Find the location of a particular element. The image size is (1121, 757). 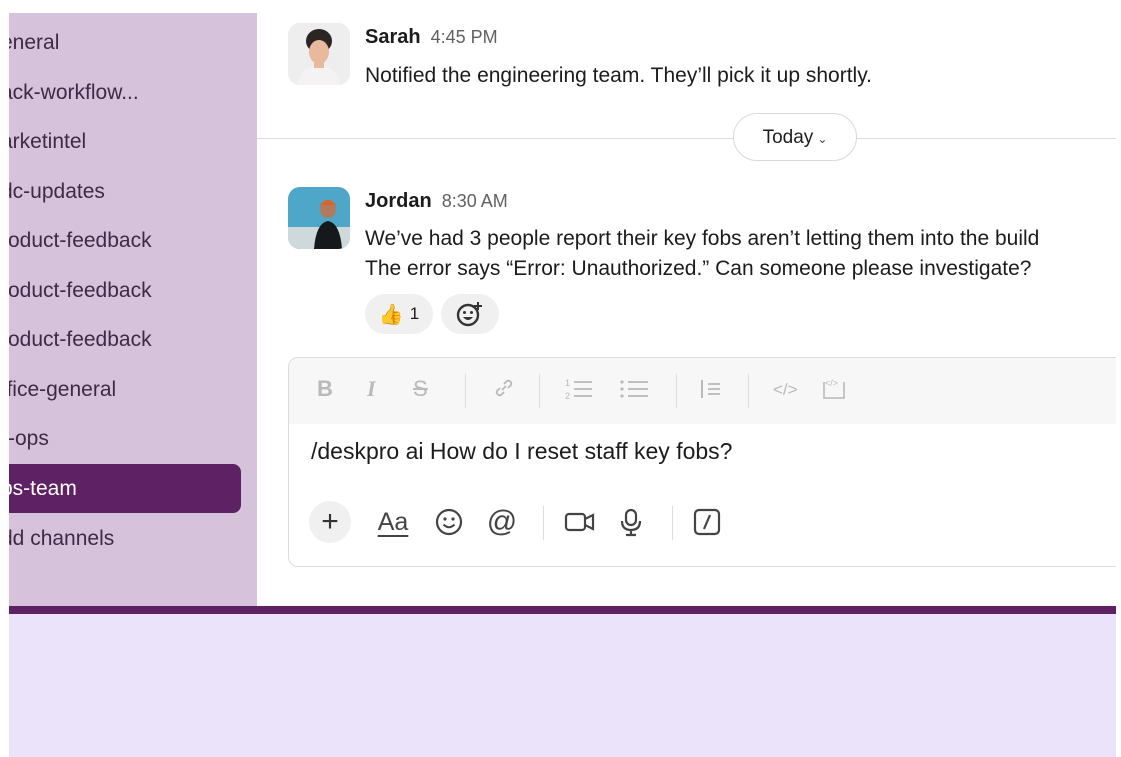

sender-name: Jordan is located at coordinates (398, 201).